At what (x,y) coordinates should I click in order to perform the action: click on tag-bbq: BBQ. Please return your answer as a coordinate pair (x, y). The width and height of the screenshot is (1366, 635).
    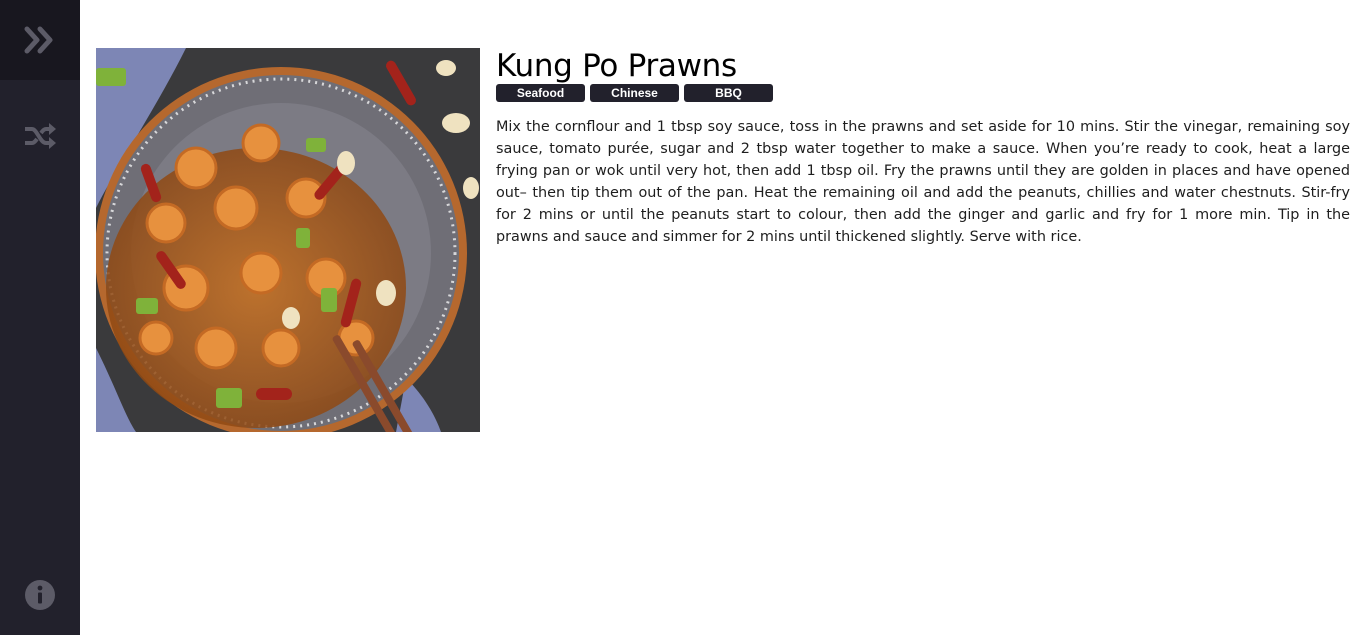
    Looking at the image, I should click on (728, 93).